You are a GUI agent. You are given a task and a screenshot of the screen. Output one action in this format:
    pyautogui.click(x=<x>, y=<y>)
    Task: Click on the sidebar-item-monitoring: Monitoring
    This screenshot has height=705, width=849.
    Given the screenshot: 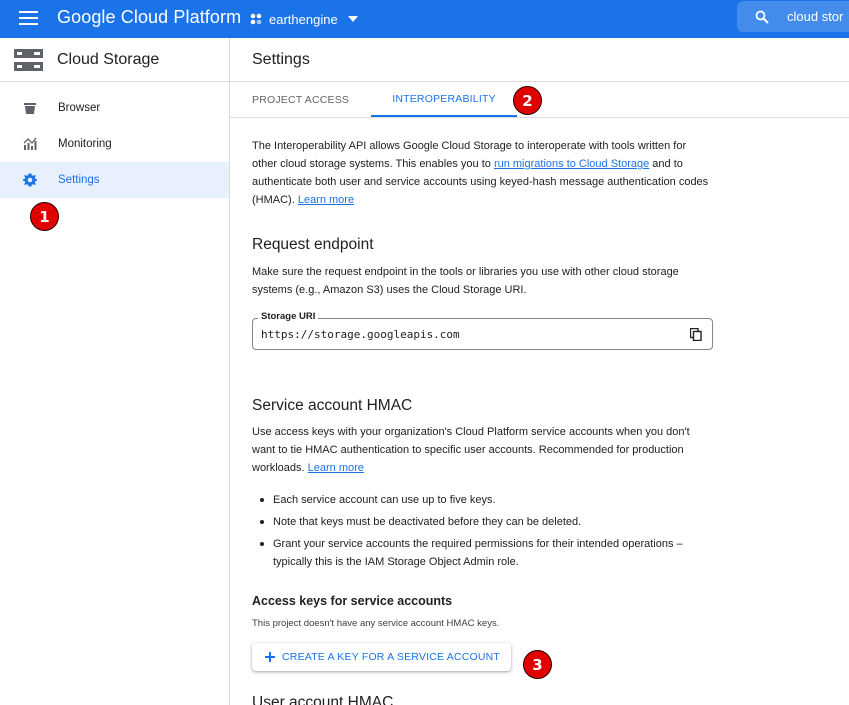 What is the action you would take?
    pyautogui.click(x=114, y=144)
    